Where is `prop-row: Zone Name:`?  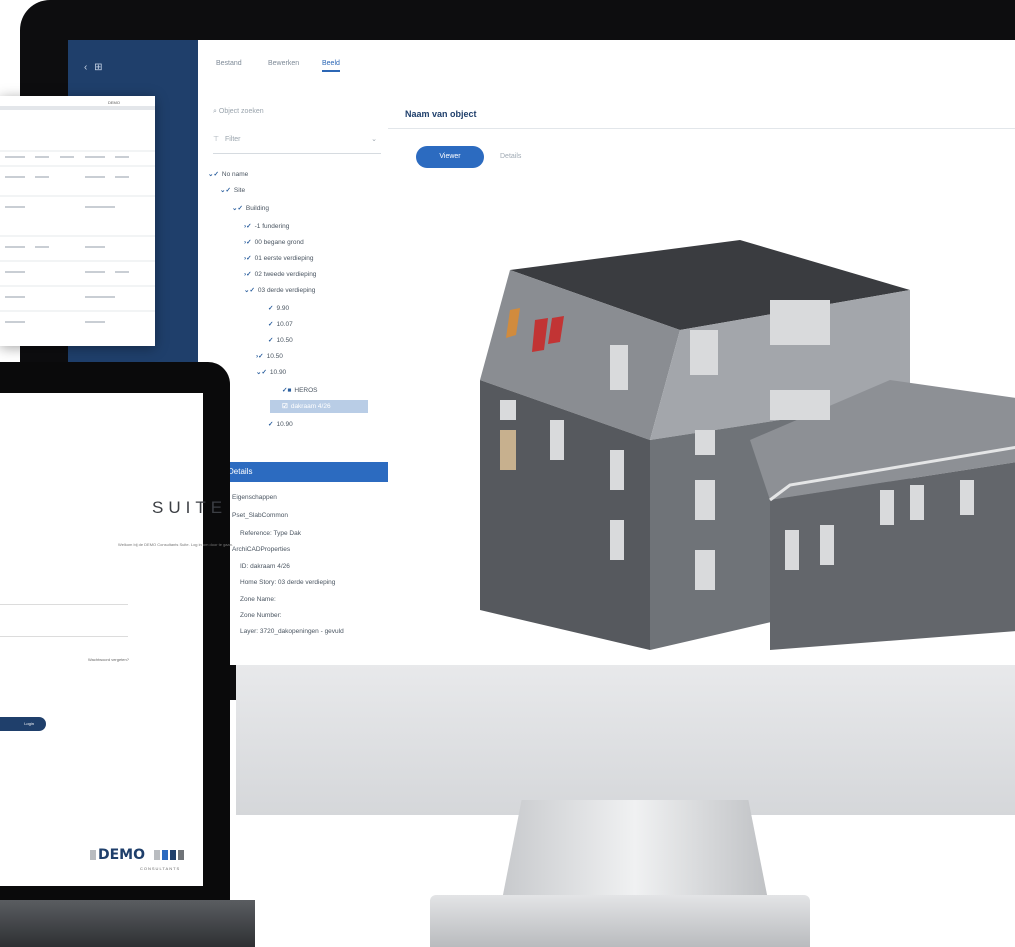
prop-row: Zone Name: is located at coordinates (258, 599).